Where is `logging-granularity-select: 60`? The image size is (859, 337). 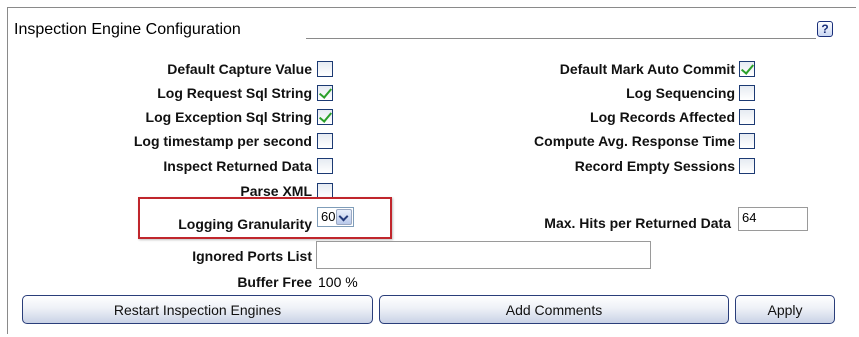 logging-granularity-select: 60 is located at coordinates (335, 217).